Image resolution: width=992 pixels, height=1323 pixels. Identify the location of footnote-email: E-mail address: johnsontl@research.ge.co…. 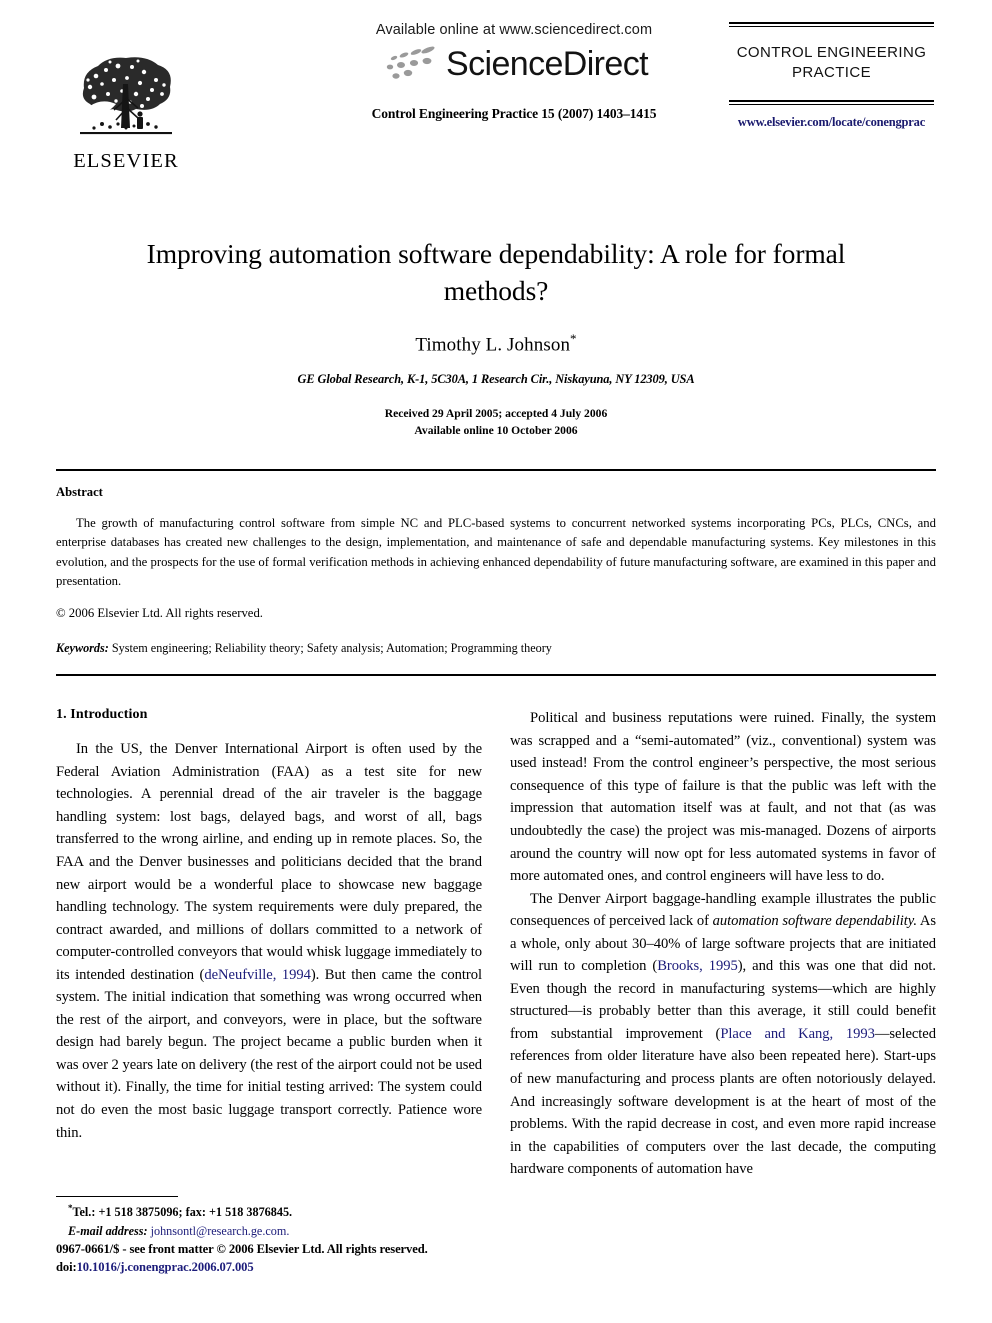
(269, 1231).